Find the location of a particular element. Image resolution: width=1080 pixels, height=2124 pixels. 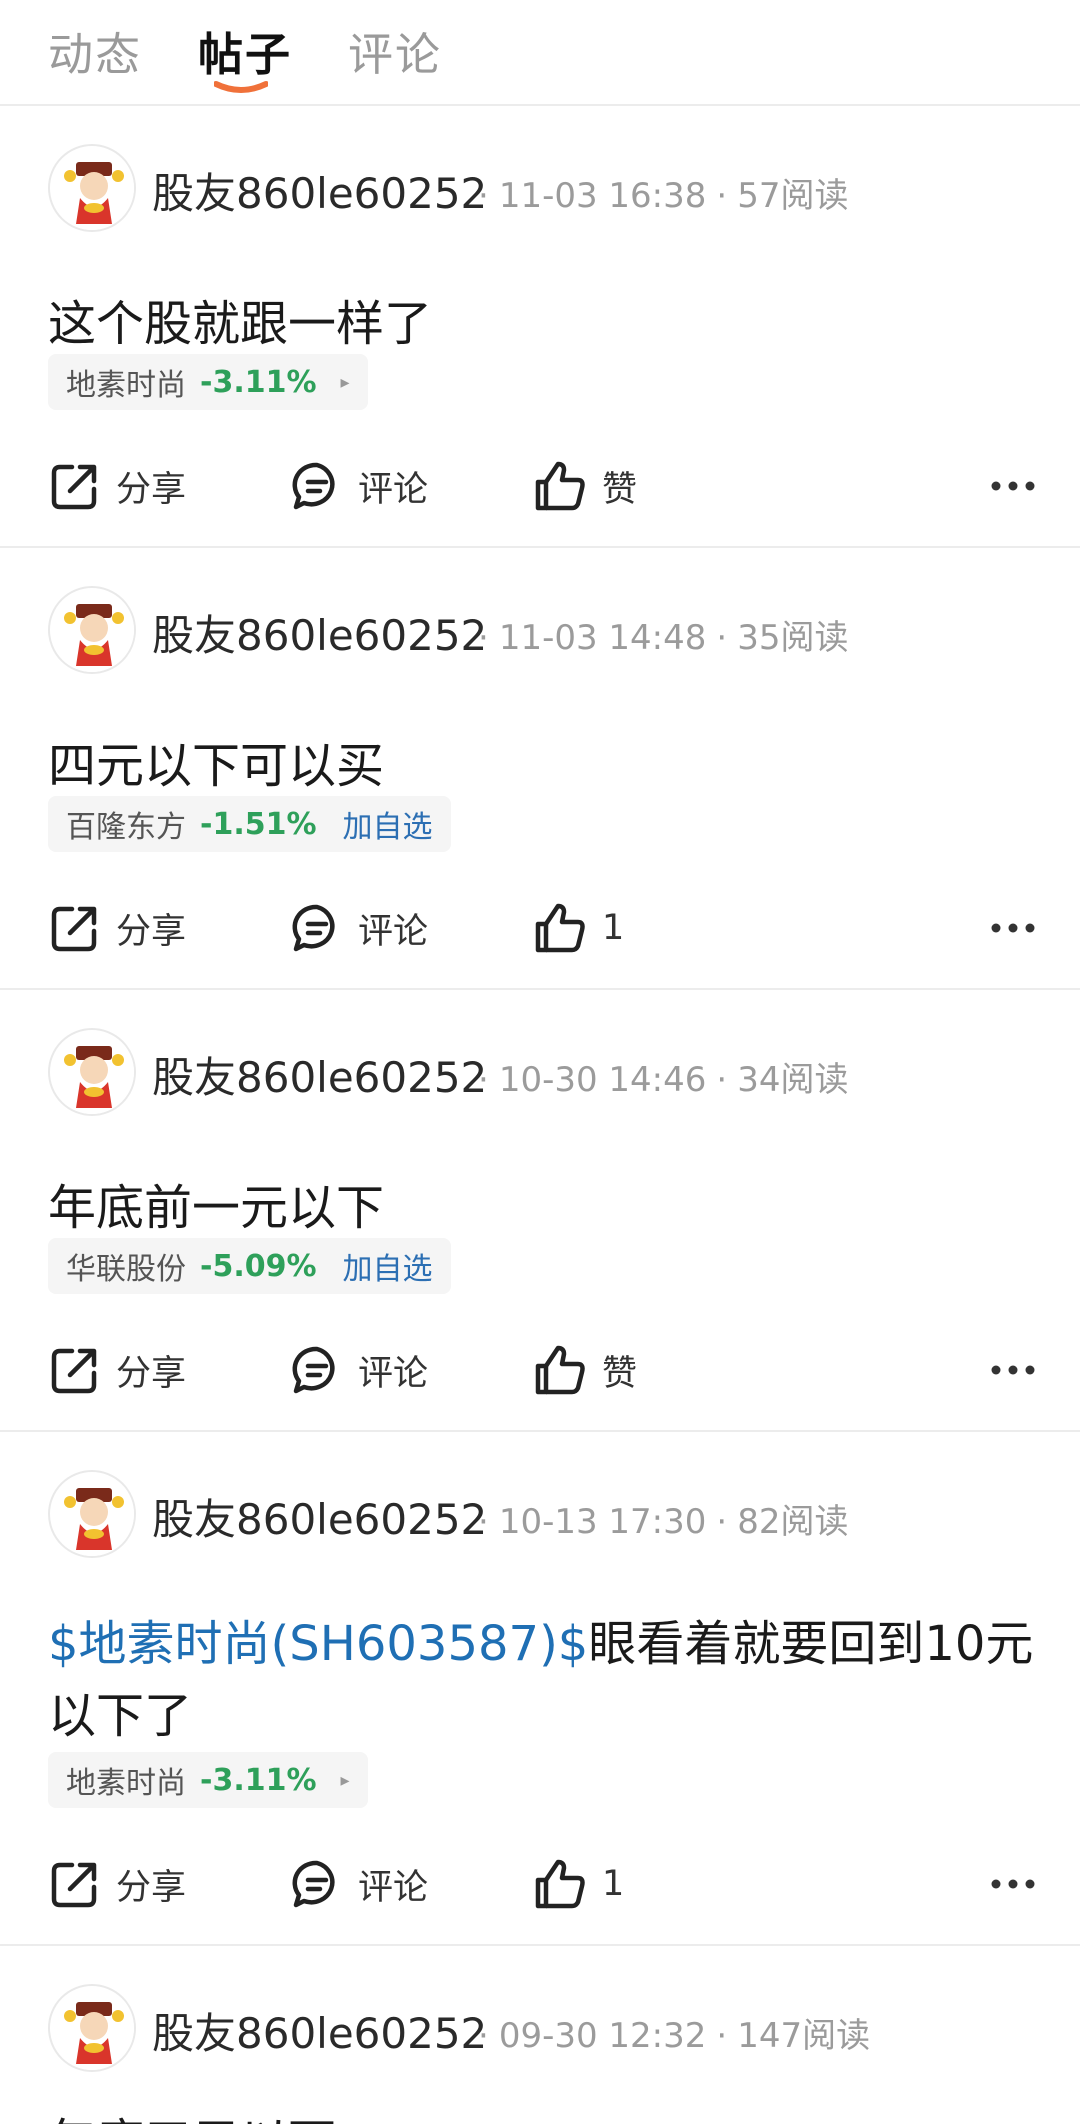

post-header: 股友860le60252 · 10-13 17:30 · 82阅读 is located at coordinates (548, 1515).